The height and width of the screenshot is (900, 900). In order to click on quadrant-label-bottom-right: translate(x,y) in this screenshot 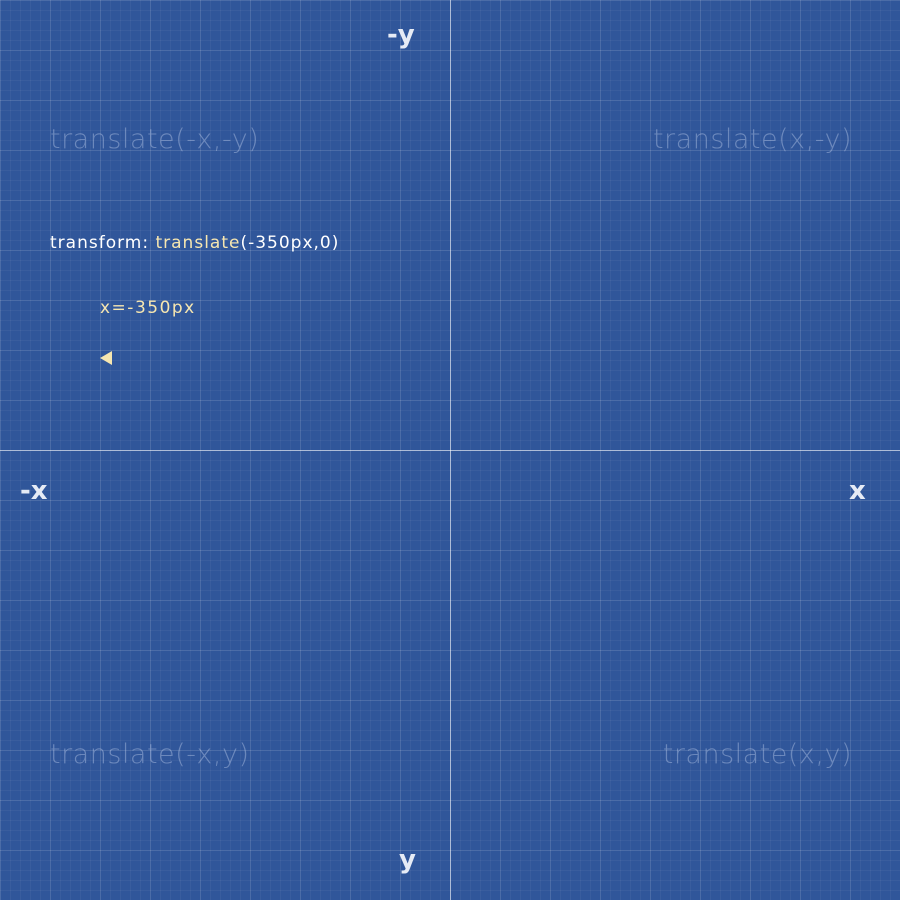, I will do `click(757, 754)`.